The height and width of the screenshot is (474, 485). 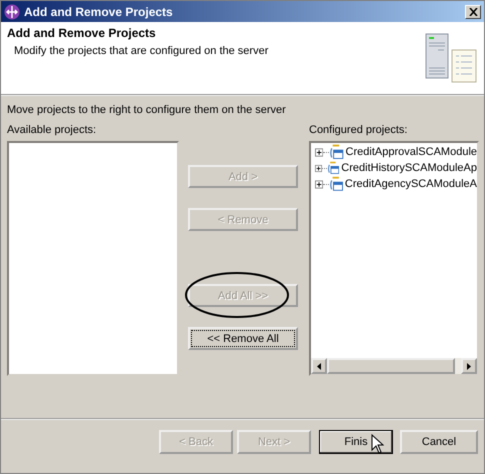 What do you see at coordinates (140, 51) in the screenshot?
I see `page-description: Modify the projects that are configured on the server` at bounding box center [140, 51].